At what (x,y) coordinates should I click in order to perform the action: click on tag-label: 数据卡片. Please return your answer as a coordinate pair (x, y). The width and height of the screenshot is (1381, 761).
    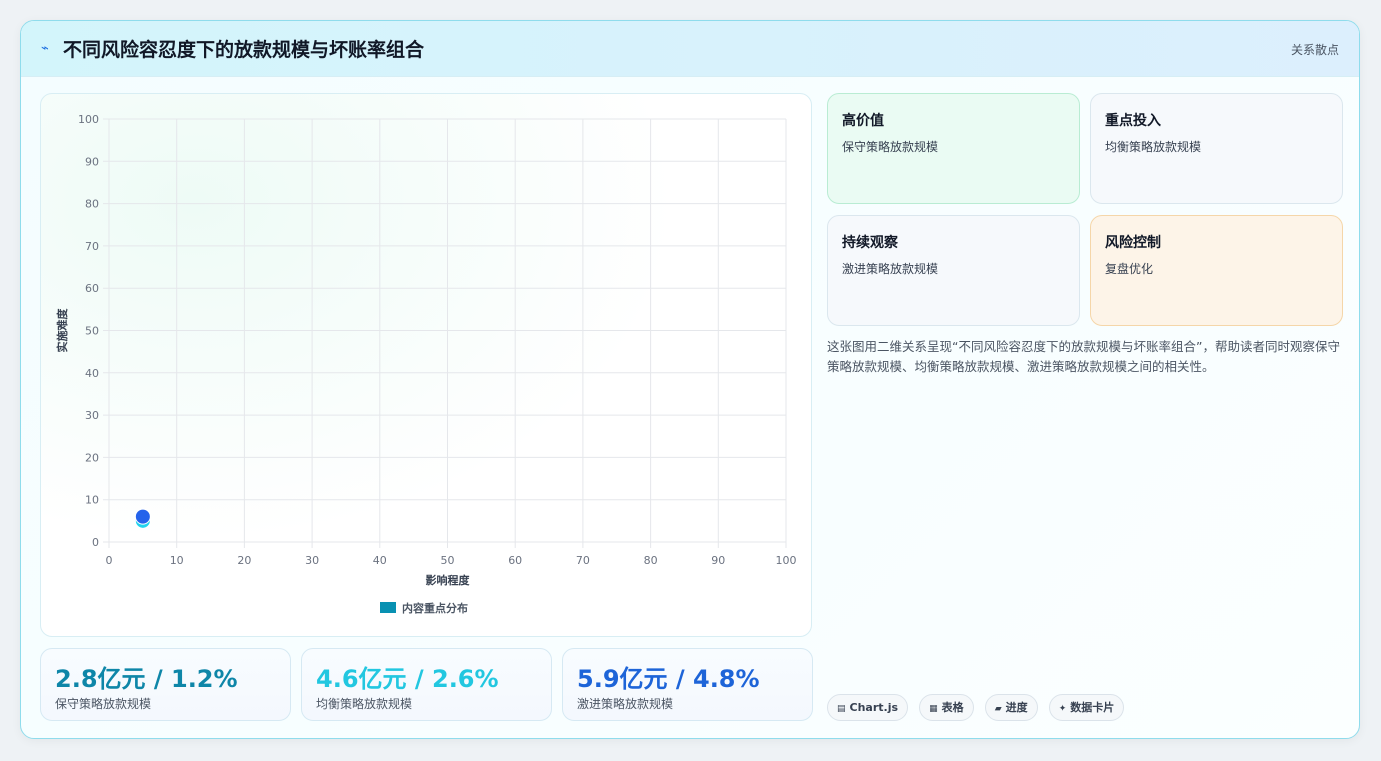
    Looking at the image, I should click on (1092, 707).